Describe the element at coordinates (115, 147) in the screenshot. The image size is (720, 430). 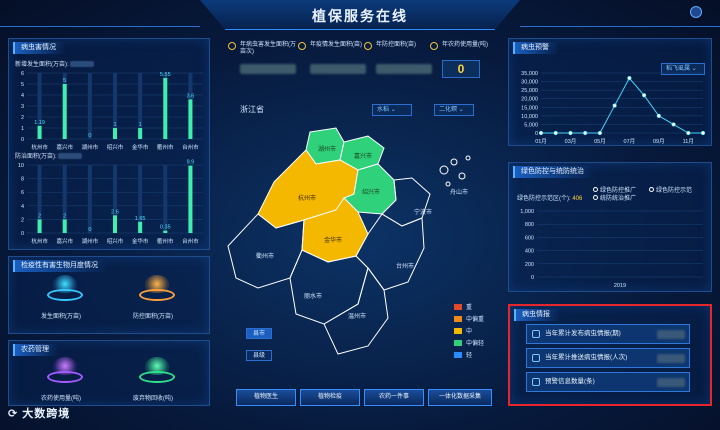
I see `x-tick-label: 绍兴市` at that location.